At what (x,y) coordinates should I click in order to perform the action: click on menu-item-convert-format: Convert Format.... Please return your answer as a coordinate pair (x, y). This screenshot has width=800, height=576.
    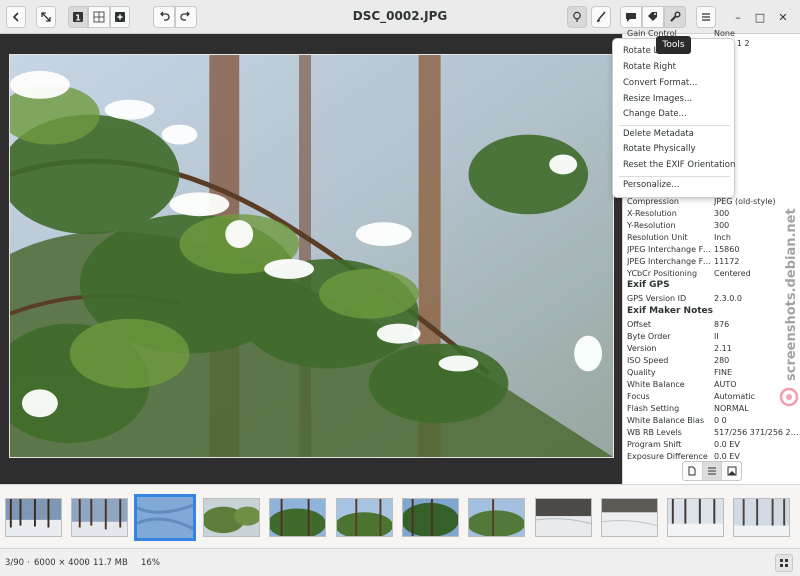
    Looking at the image, I should click on (678, 83).